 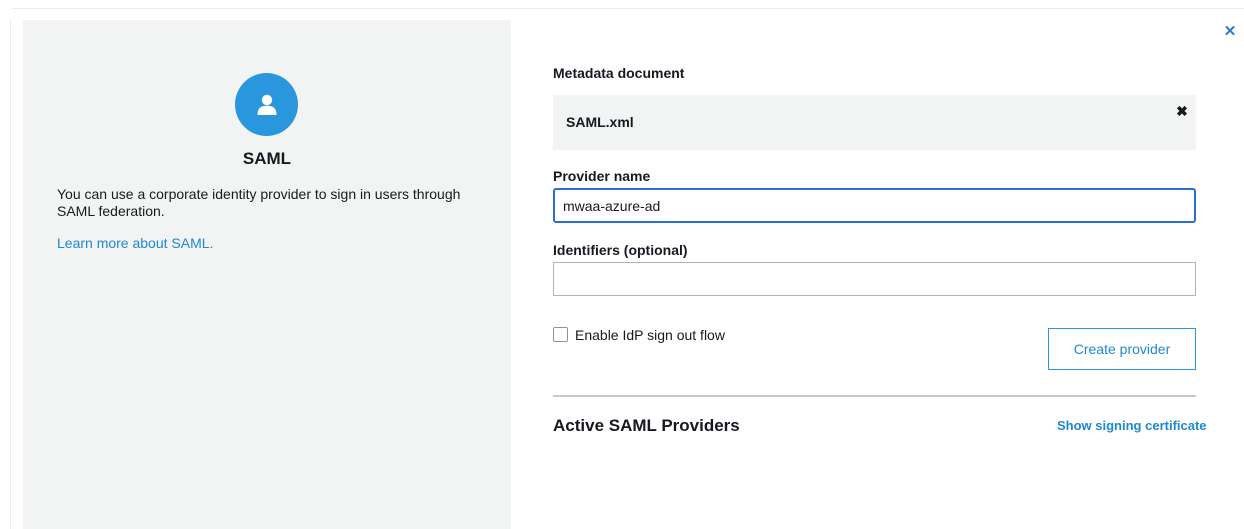 What do you see at coordinates (646, 425) in the screenshot?
I see `active-providers-title: Active SAML Providers` at bounding box center [646, 425].